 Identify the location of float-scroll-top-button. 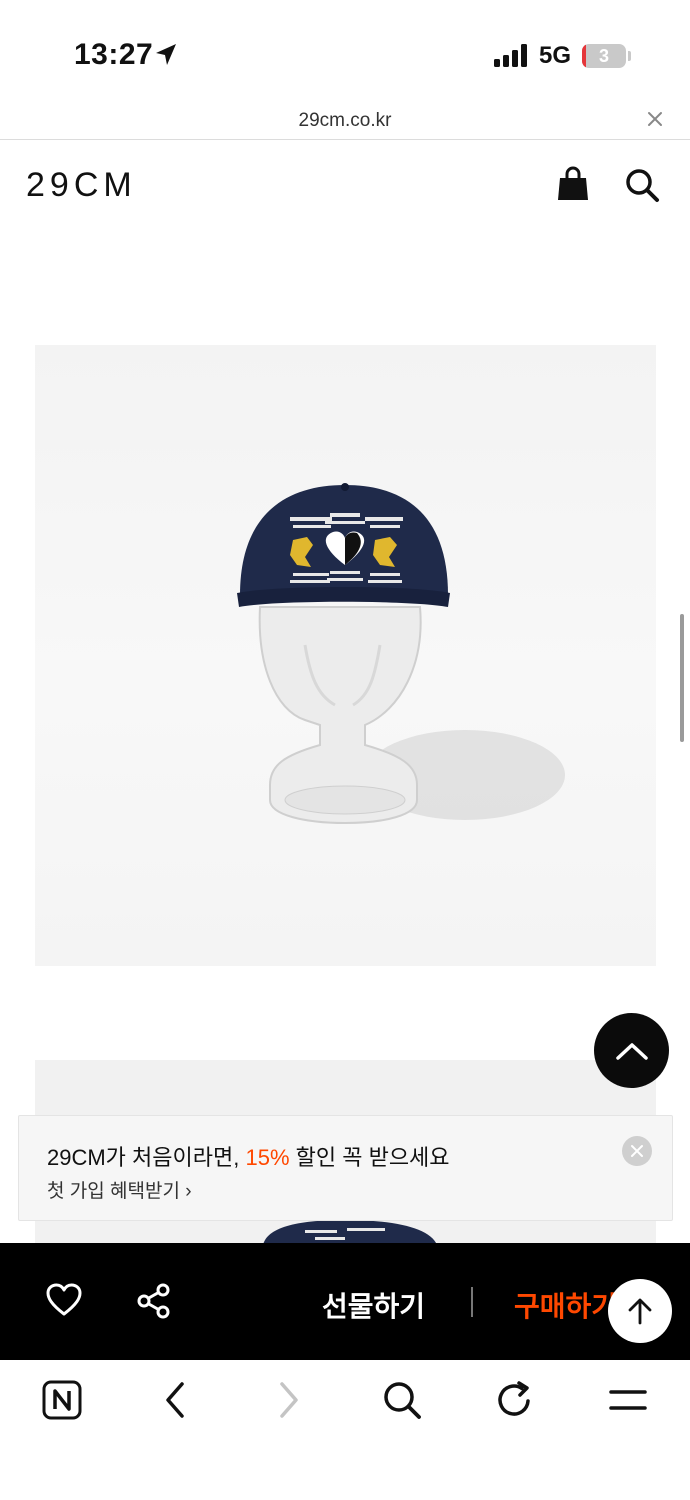
(640, 1311).